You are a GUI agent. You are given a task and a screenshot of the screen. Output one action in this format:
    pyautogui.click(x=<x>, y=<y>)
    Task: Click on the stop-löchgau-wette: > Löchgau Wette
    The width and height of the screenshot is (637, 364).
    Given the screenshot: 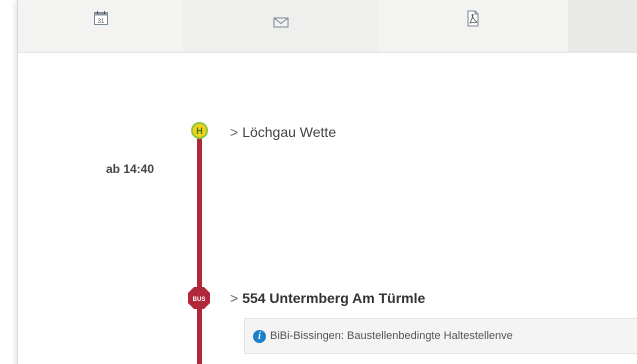 What is the action you would take?
    pyautogui.click(x=283, y=132)
    